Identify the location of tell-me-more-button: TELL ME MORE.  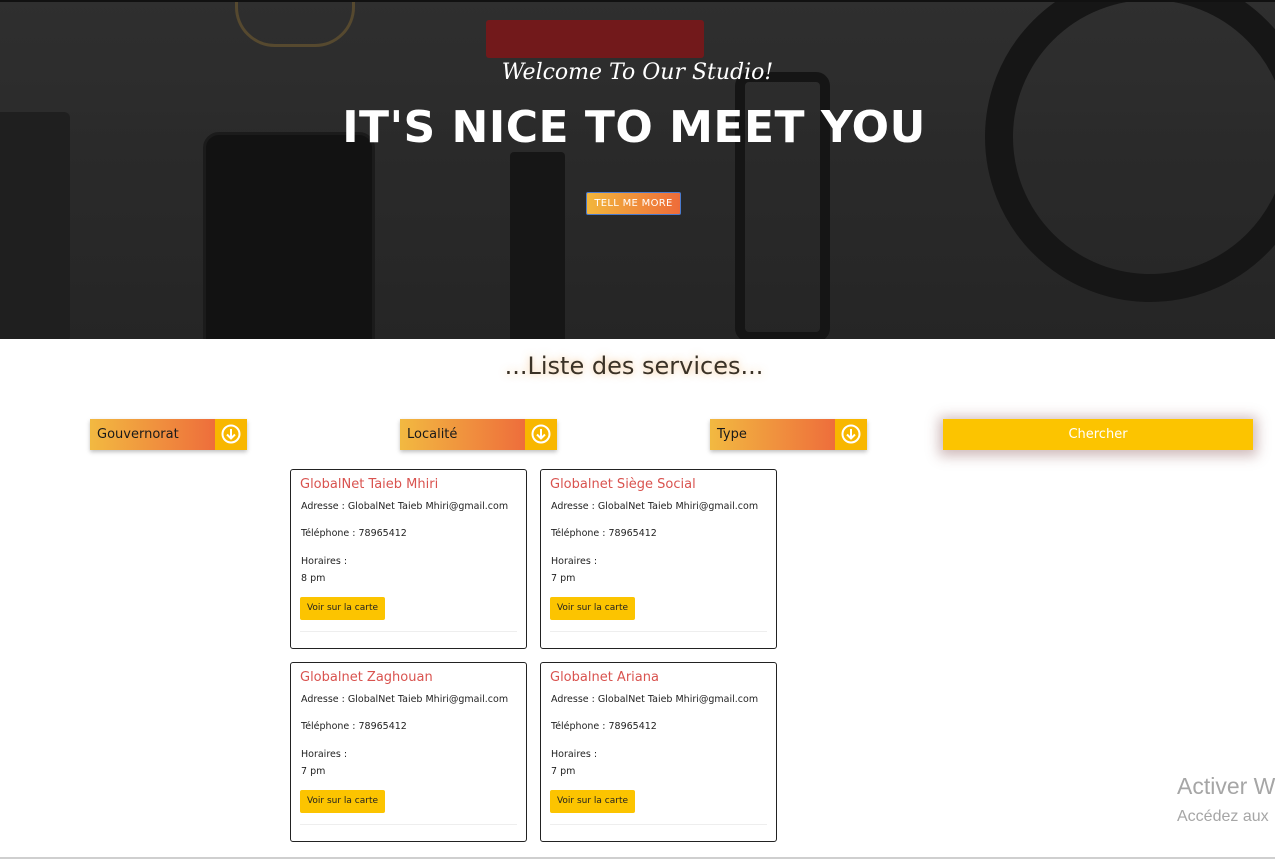
(633, 203).